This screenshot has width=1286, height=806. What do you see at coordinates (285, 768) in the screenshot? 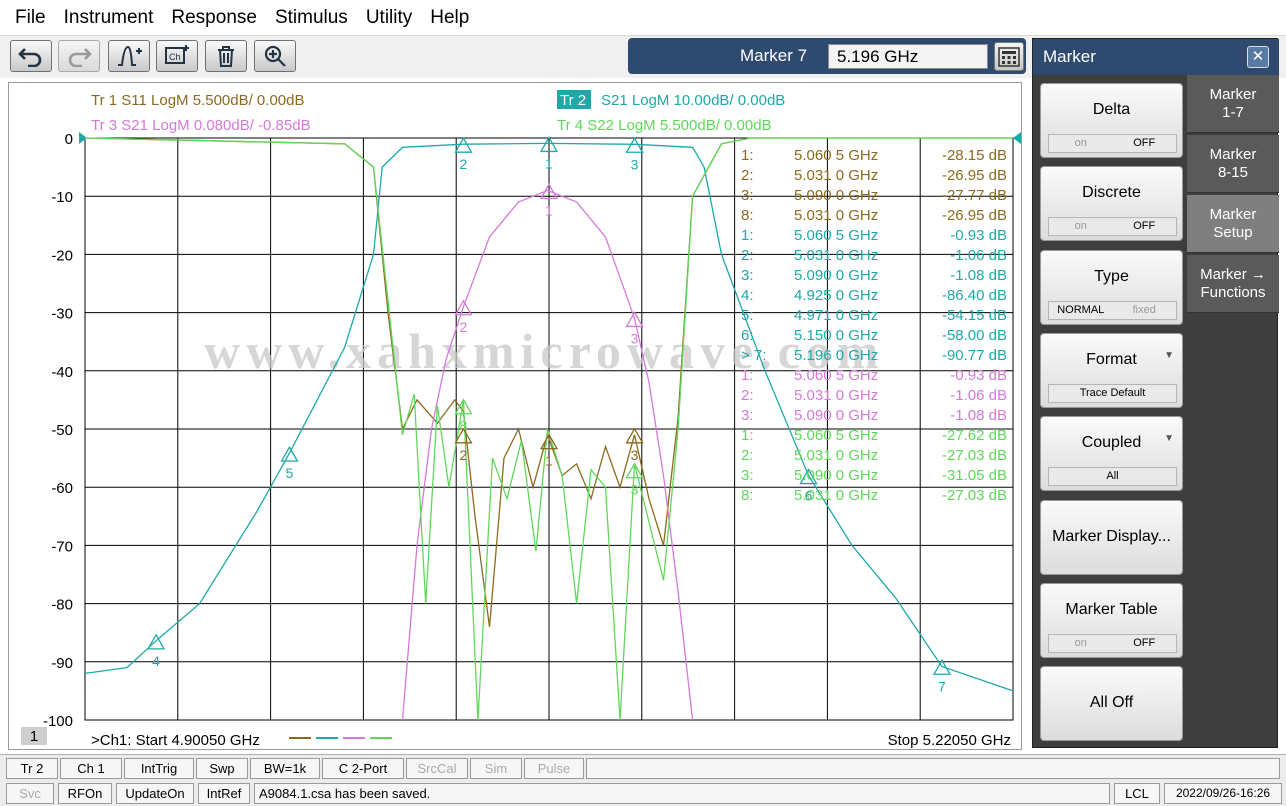
I see `status-bw-1k: BW=1k` at bounding box center [285, 768].